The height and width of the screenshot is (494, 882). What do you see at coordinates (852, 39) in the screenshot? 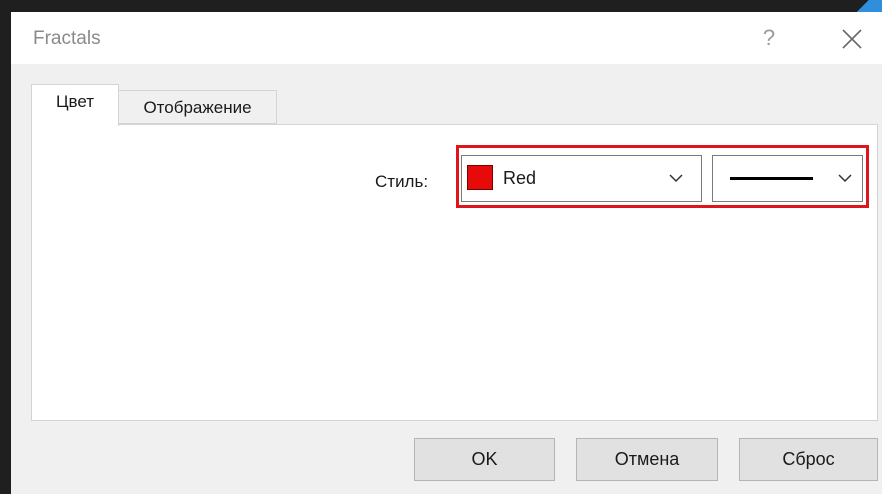
I see `close-icon` at bounding box center [852, 39].